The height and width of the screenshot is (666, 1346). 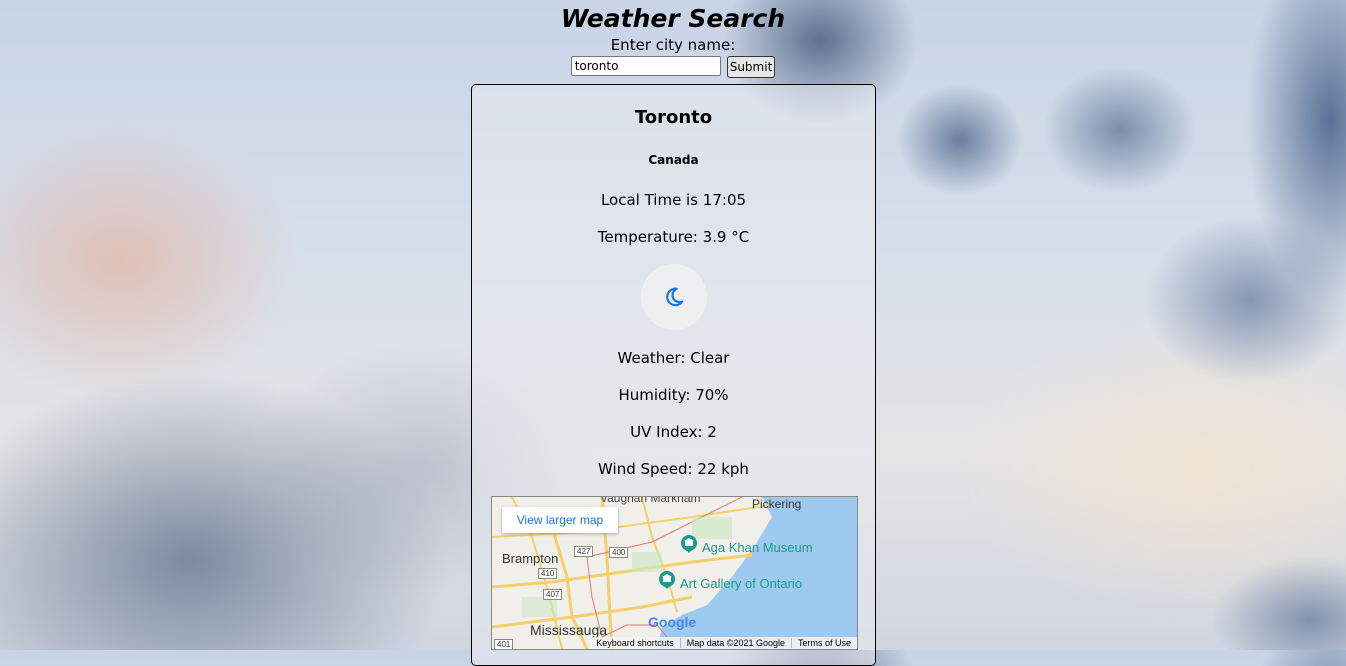 I want to click on map-label-mississauga: Mississauga, so click(x=569, y=630).